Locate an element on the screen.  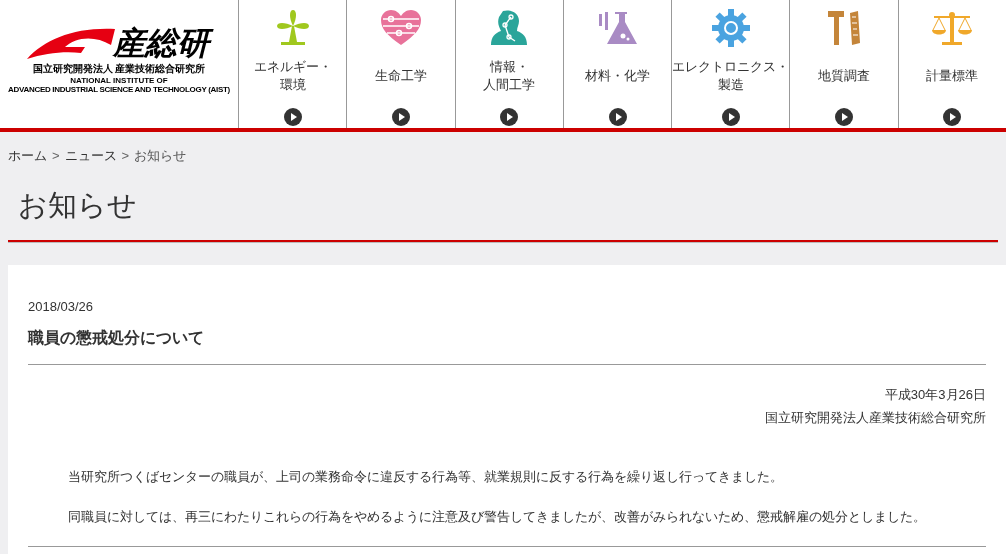
scale-icon is located at coordinates (952, 28).